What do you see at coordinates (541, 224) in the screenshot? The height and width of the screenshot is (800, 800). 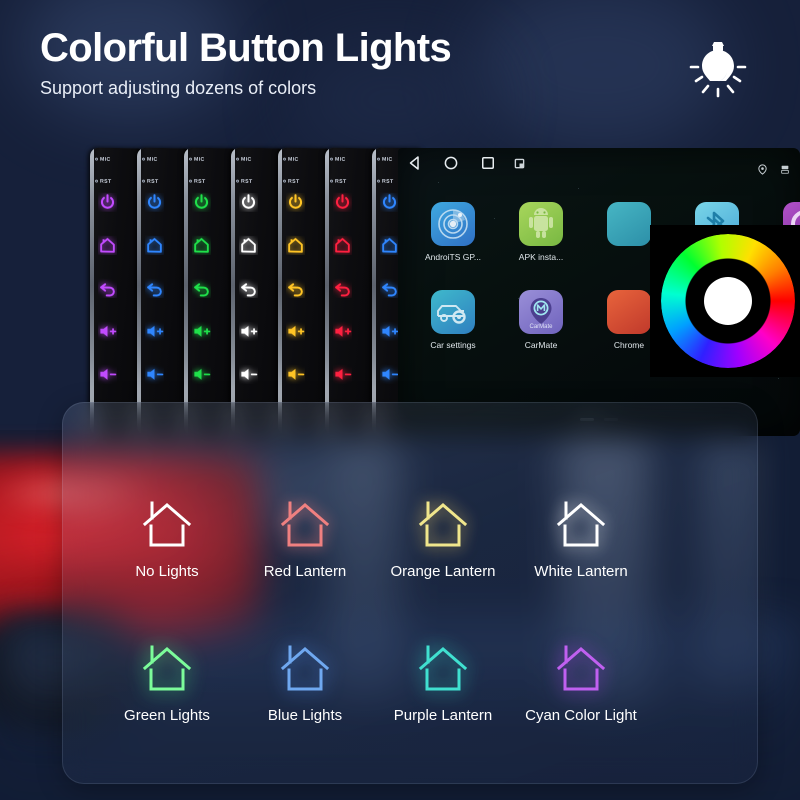 I see `android-robot-icon` at bounding box center [541, 224].